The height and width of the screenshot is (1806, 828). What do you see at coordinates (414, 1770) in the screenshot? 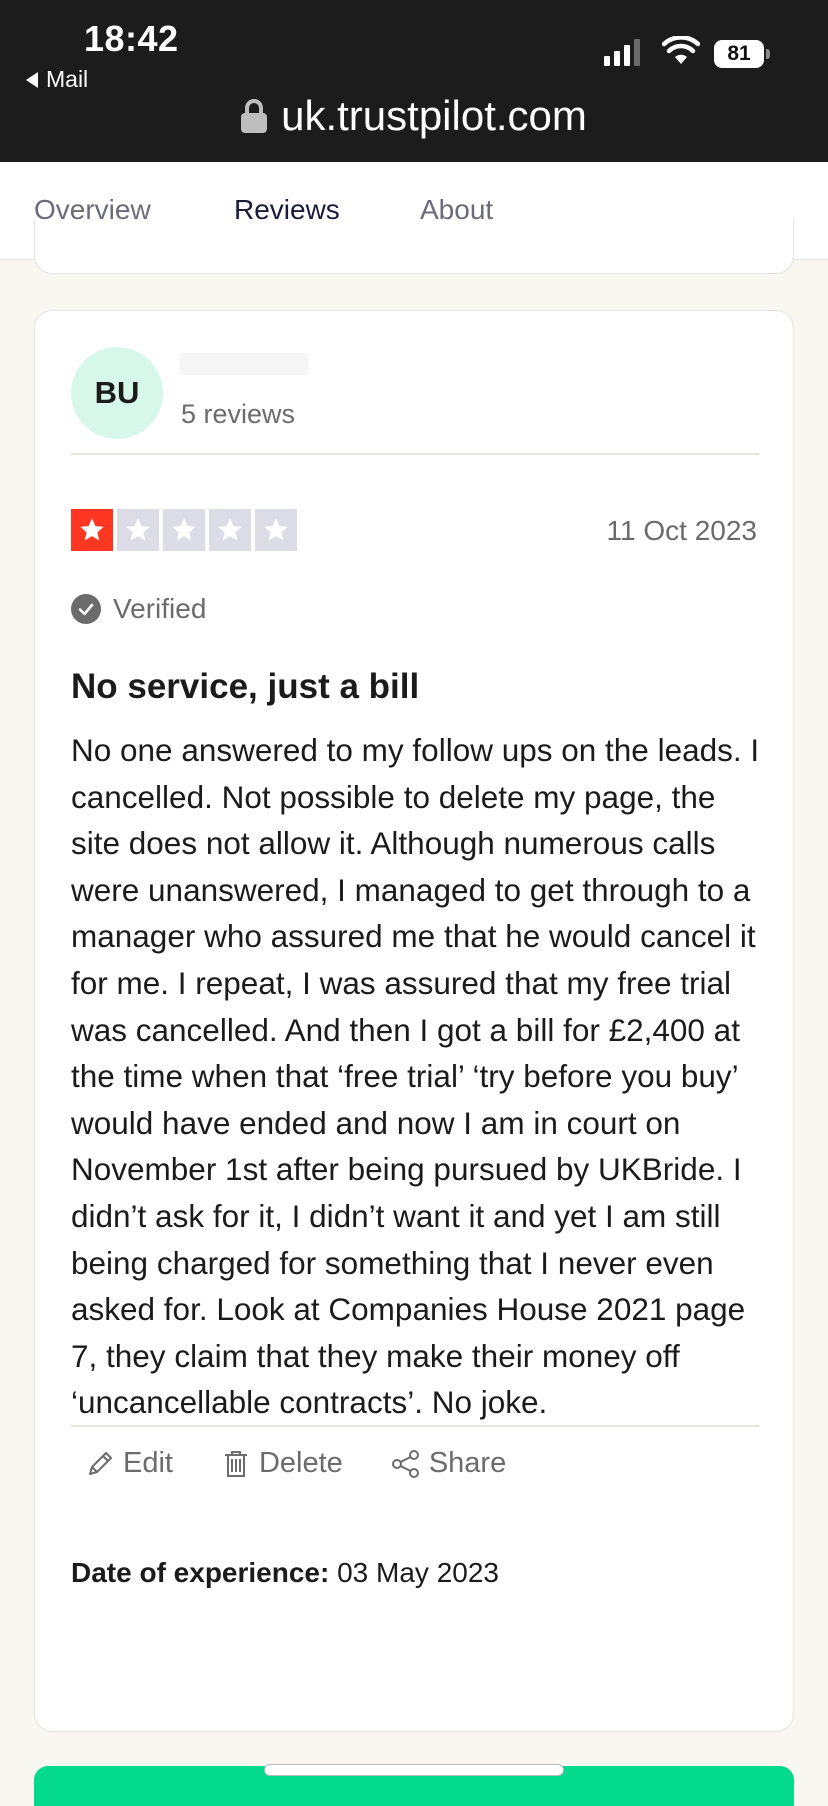
I see `home-indicator` at bounding box center [414, 1770].